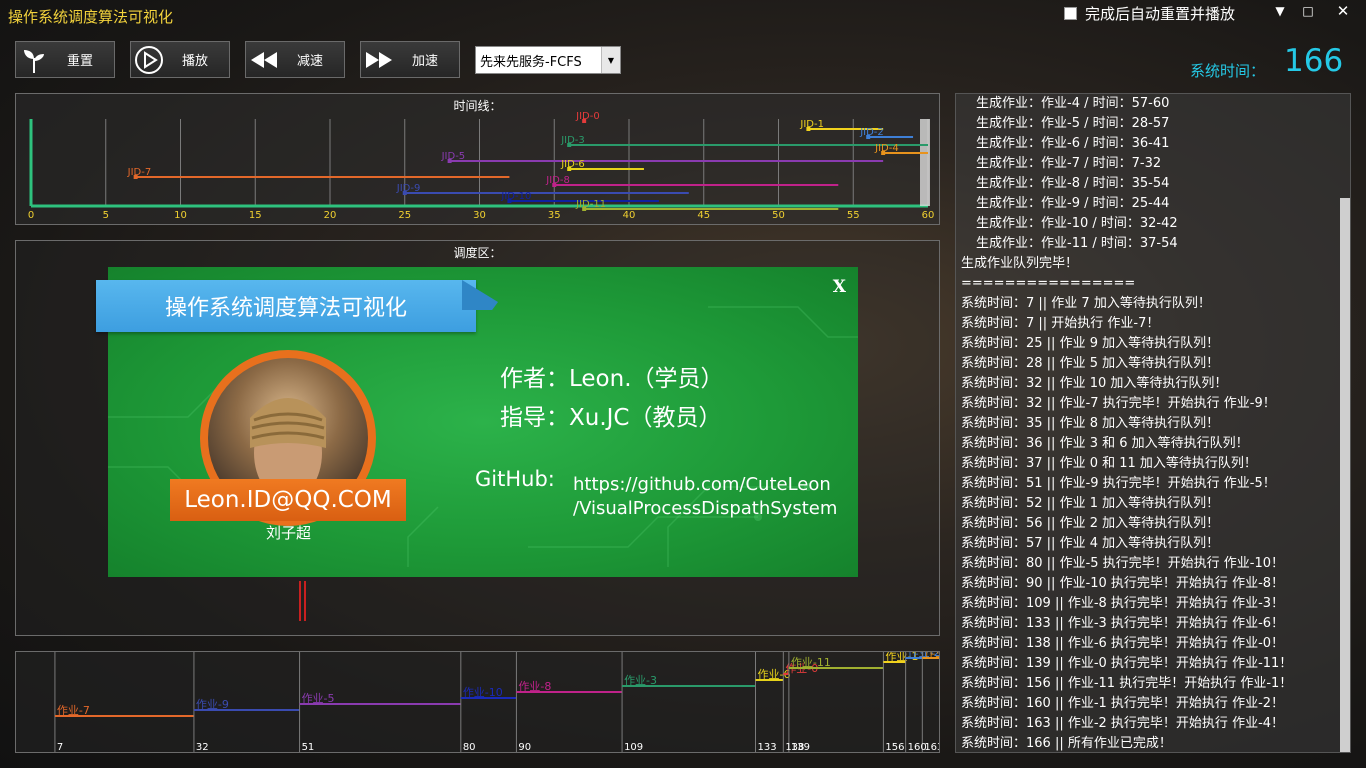  What do you see at coordinates (1090, 503) in the screenshot?
I see `log-line: 系统时间：52 || 作业 1 加入等待执行队列！` at bounding box center [1090, 503].